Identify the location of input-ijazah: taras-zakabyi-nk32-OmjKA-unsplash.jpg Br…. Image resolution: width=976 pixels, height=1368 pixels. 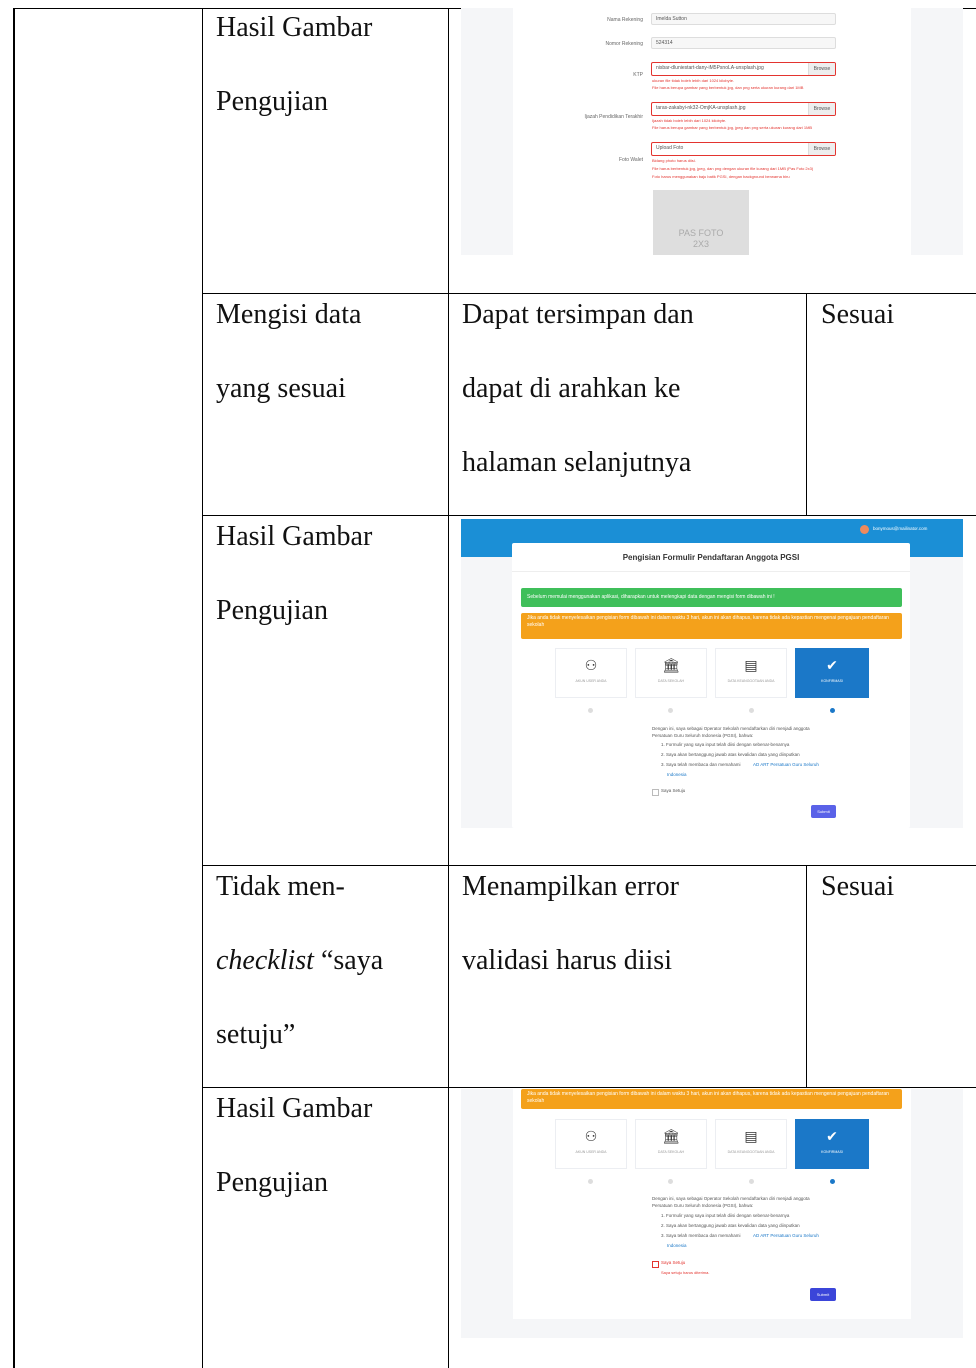
(743, 109).